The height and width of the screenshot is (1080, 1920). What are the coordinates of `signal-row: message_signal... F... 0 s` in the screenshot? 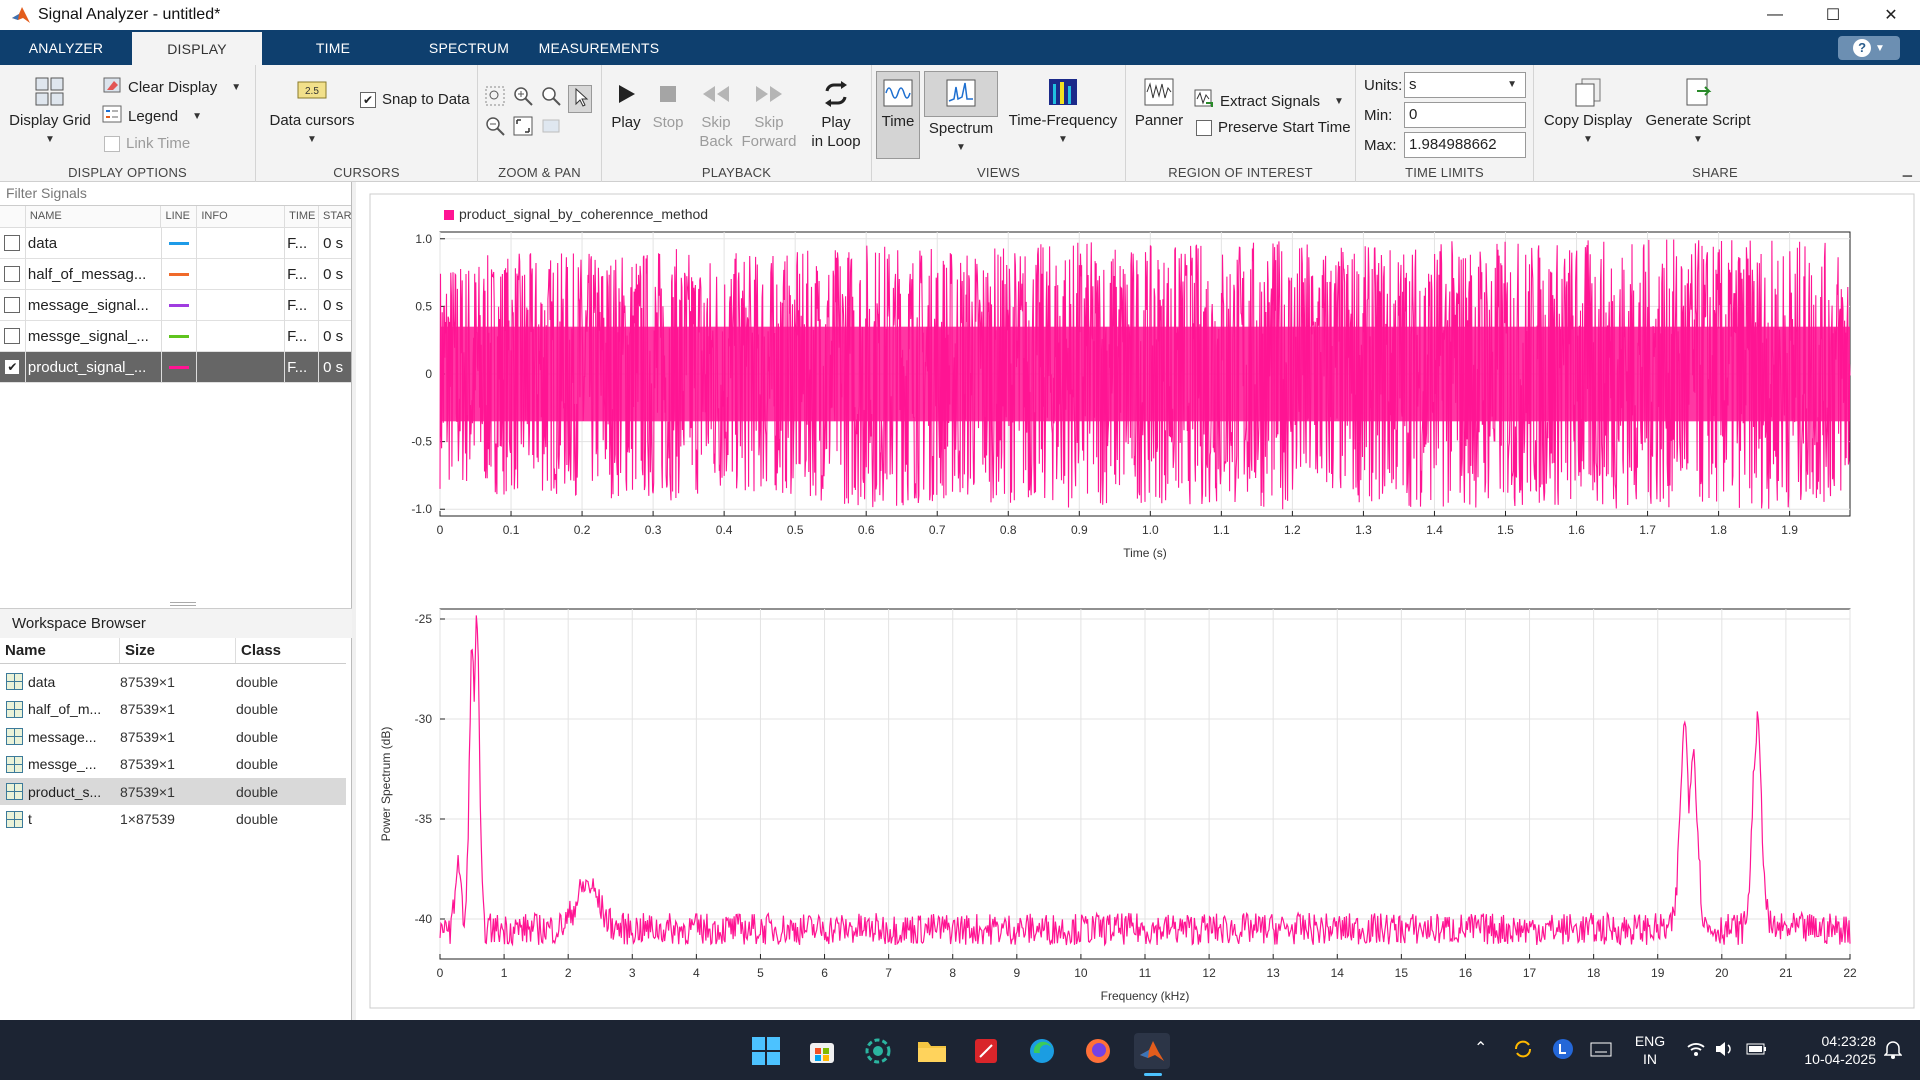 It's located at (175, 305).